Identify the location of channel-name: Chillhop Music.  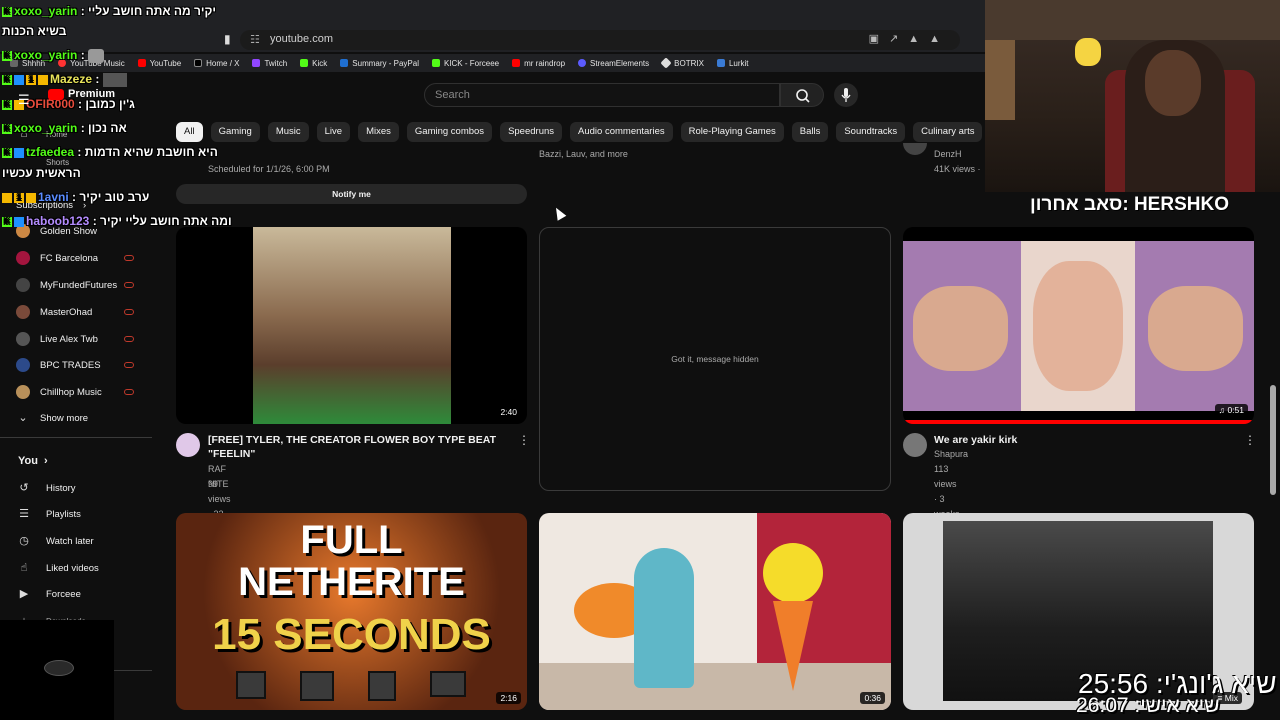
(71, 392).